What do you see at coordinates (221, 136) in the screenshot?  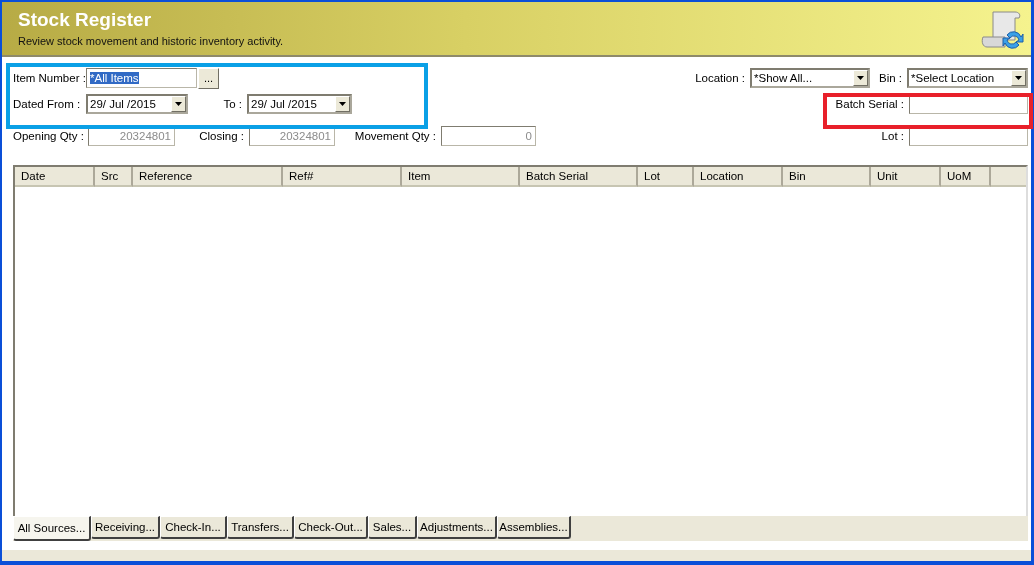 I see `field-label: Closing :` at bounding box center [221, 136].